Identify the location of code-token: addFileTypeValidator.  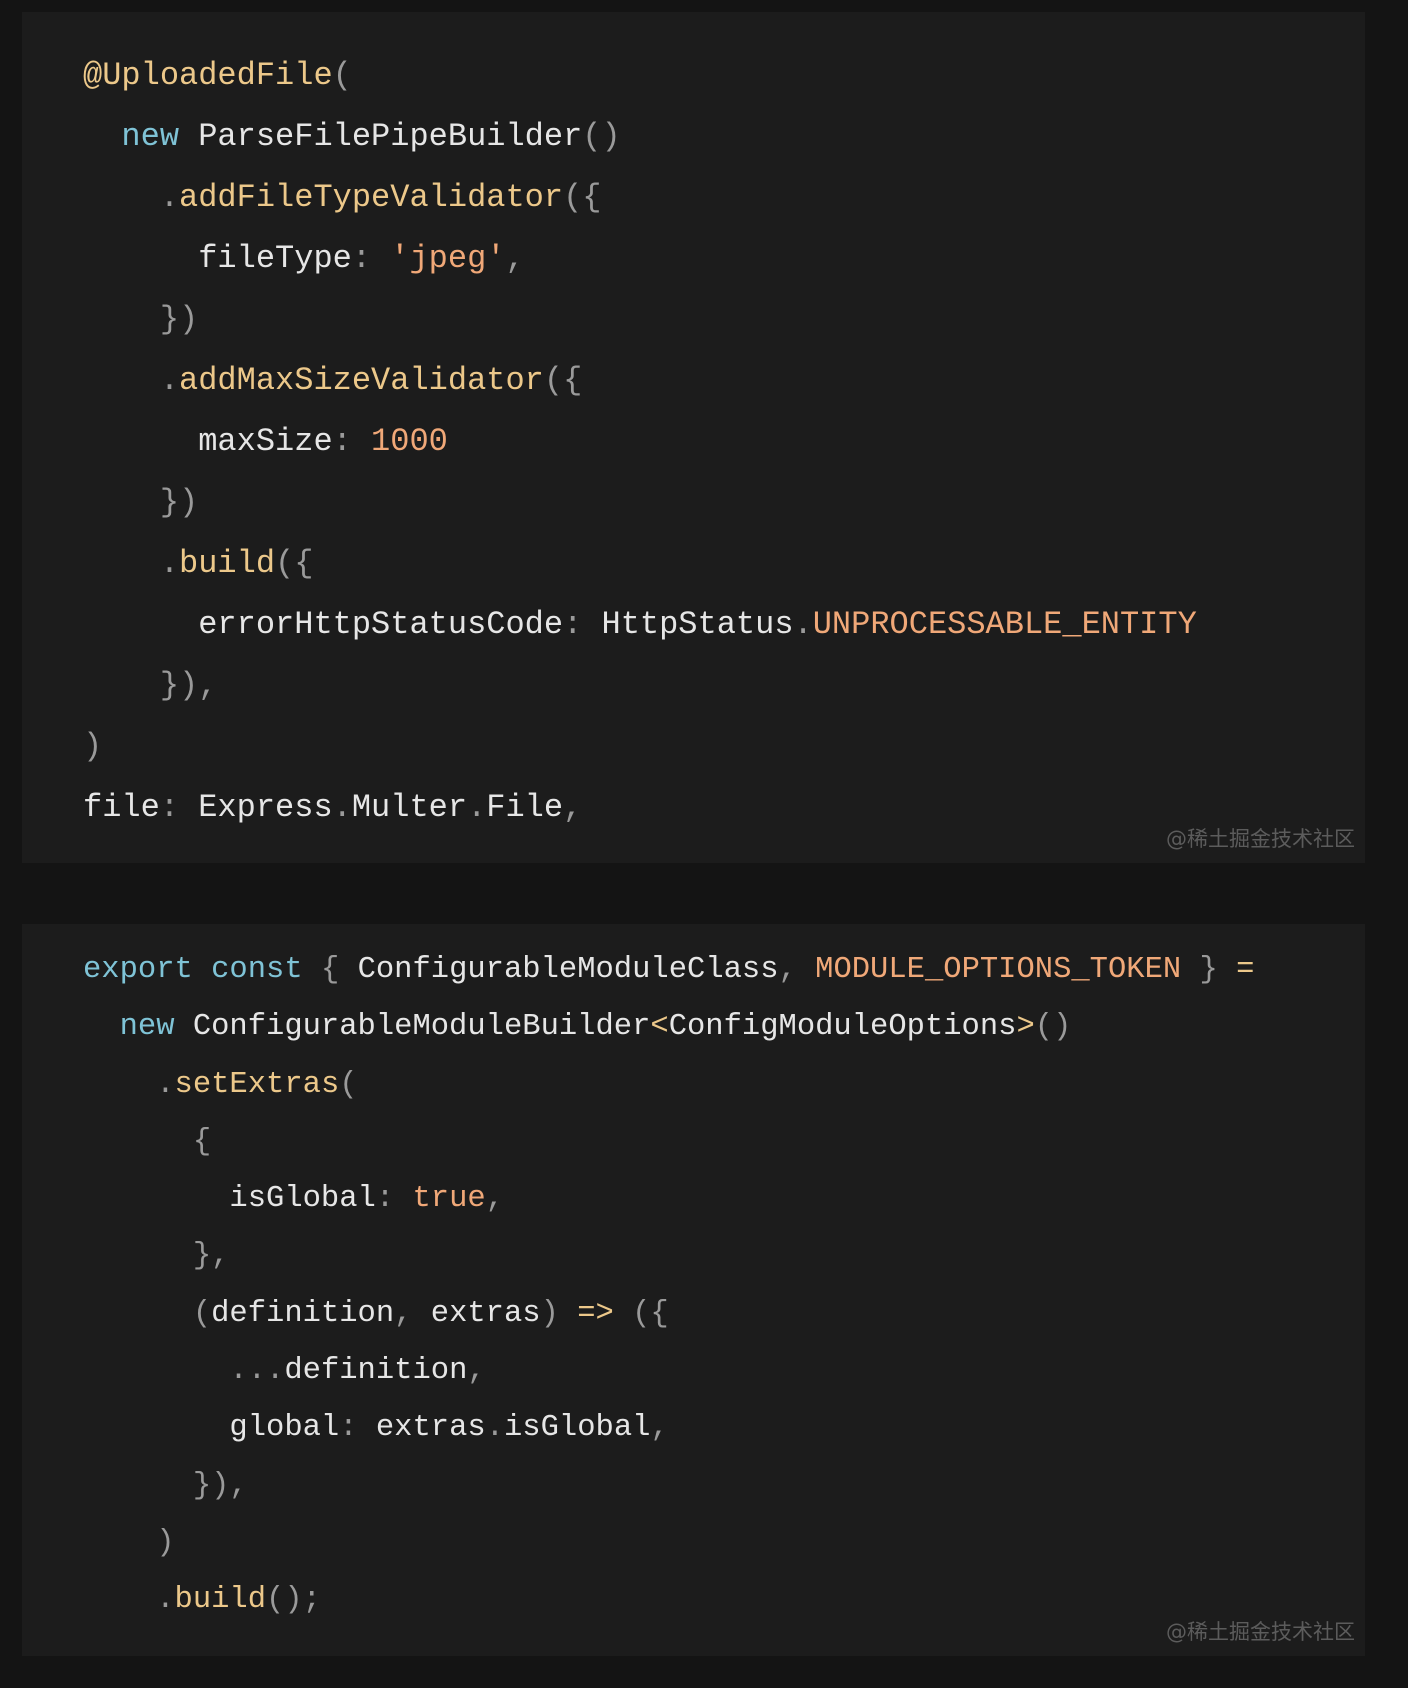
(371, 197).